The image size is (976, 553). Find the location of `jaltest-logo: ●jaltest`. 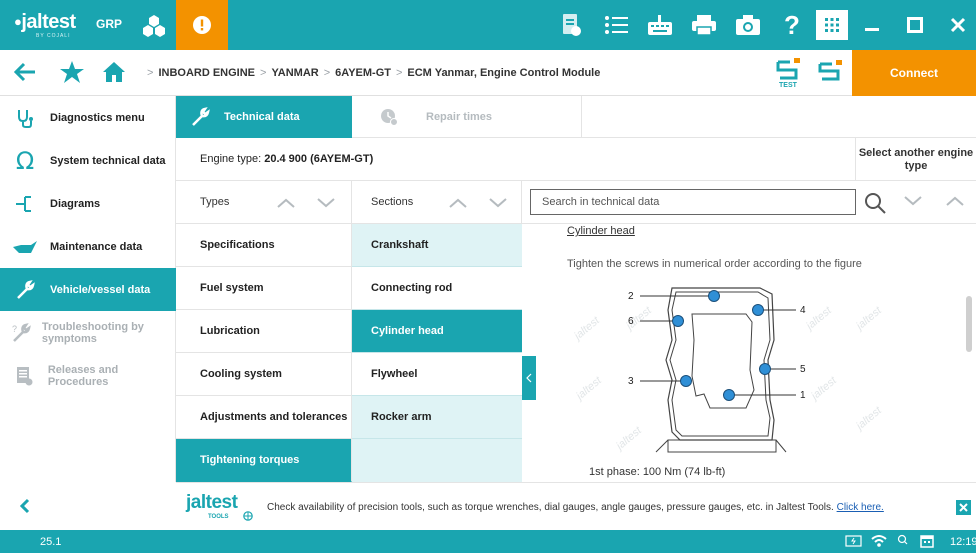

jaltest-logo: ●jaltest is located at coordinates (45, 22).